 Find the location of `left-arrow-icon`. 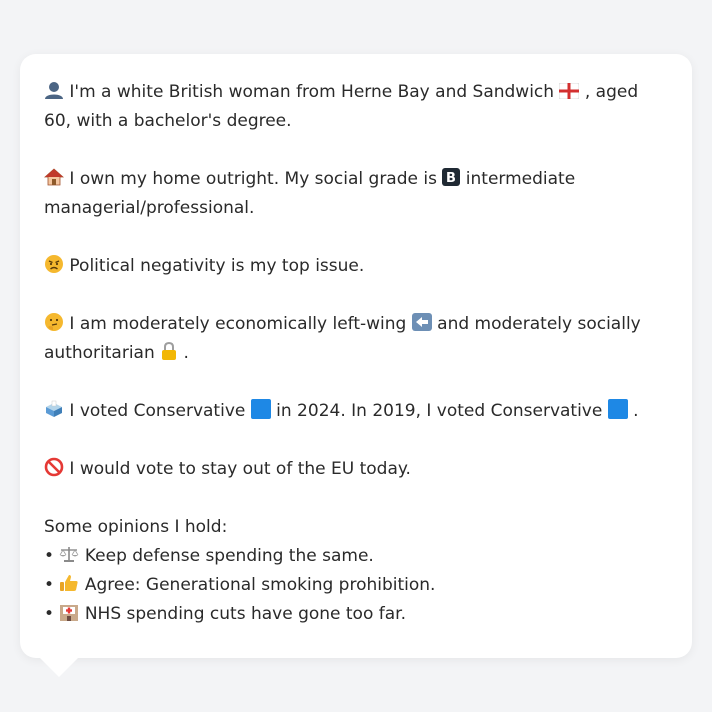

left-arrow-icon is located at coordinates (424, 323).